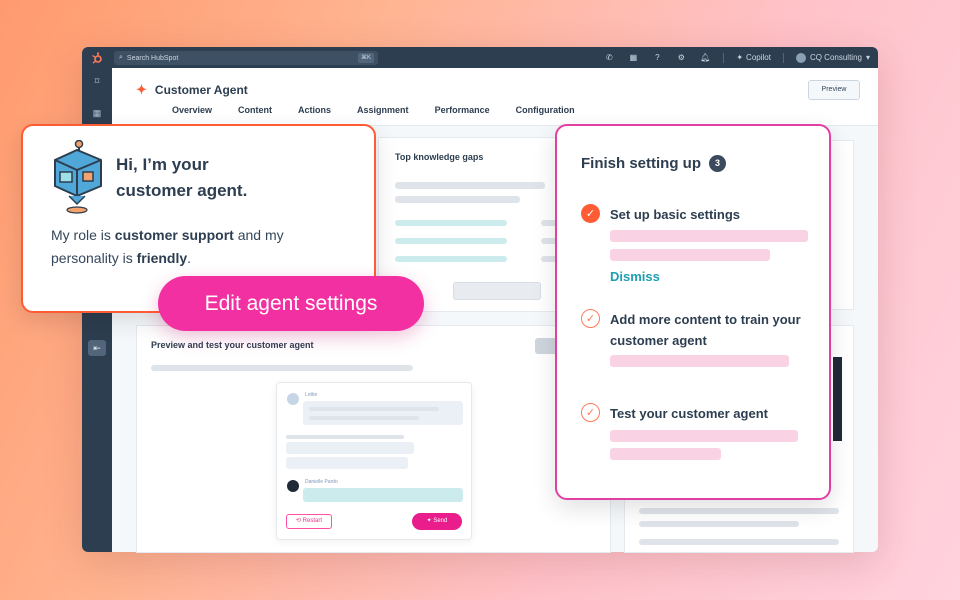  Describe the element at coordinates (758, 57) in the screenshot. I see `copilot-label: Copilot` at that location.